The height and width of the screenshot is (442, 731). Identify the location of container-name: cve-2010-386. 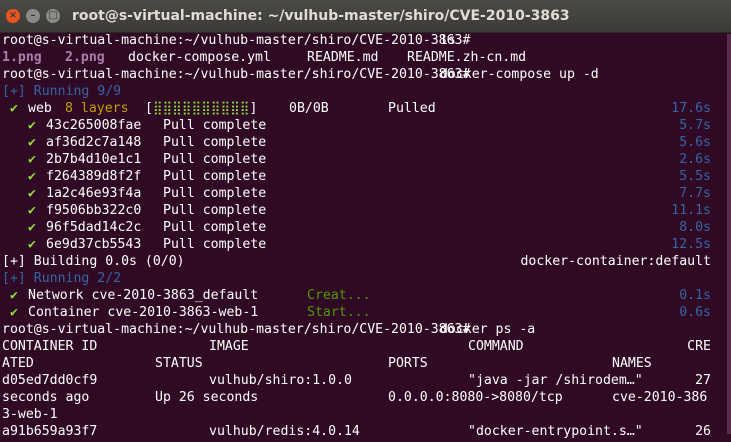
(660, 397).